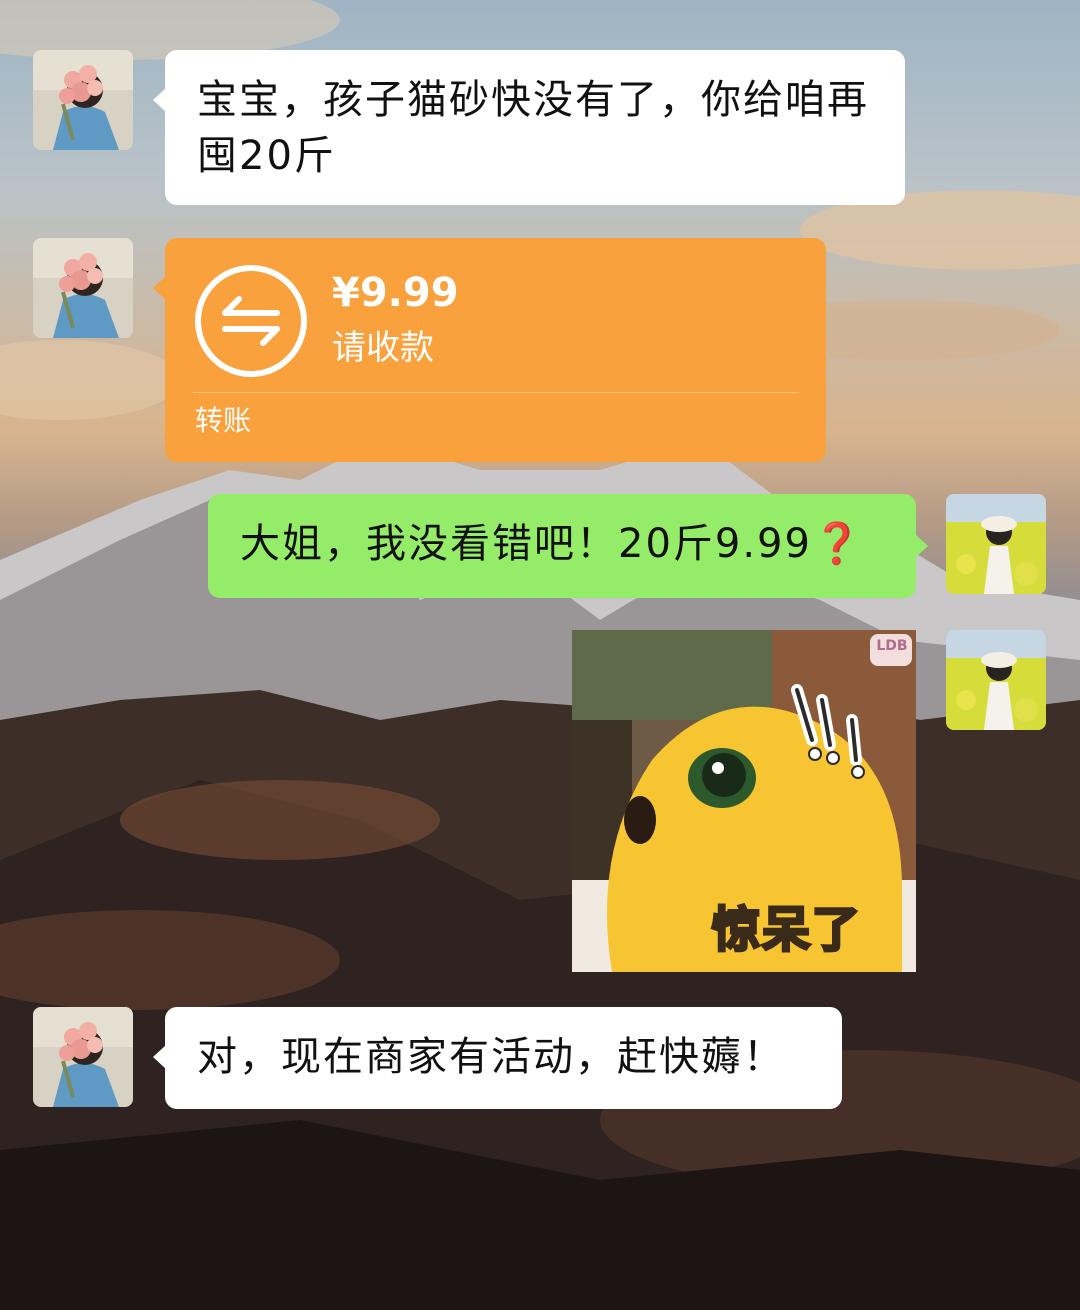 Image resolution: width=1080 pixels, height=1310 pixels. I want to click on transfer-arrows-icon, so click(251, 321).